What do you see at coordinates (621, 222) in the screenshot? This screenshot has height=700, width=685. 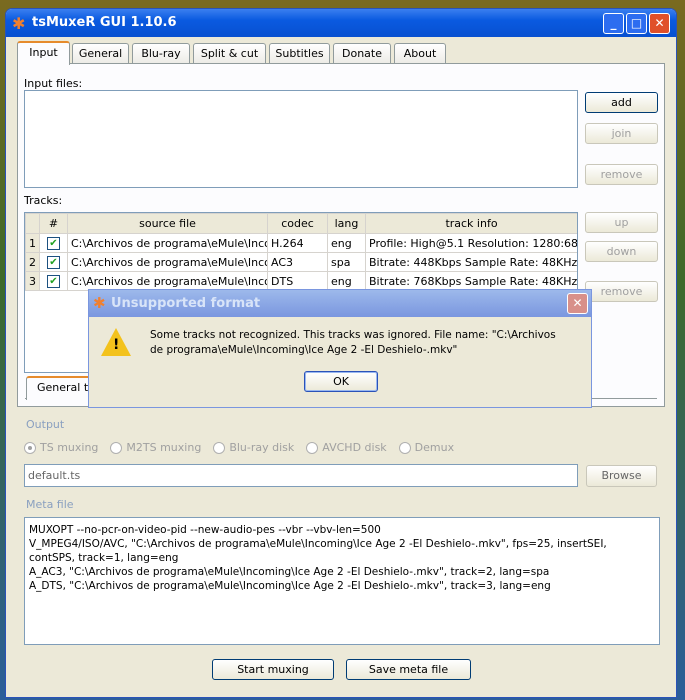 I see `up-button: up` at bounding box center [621, 222].